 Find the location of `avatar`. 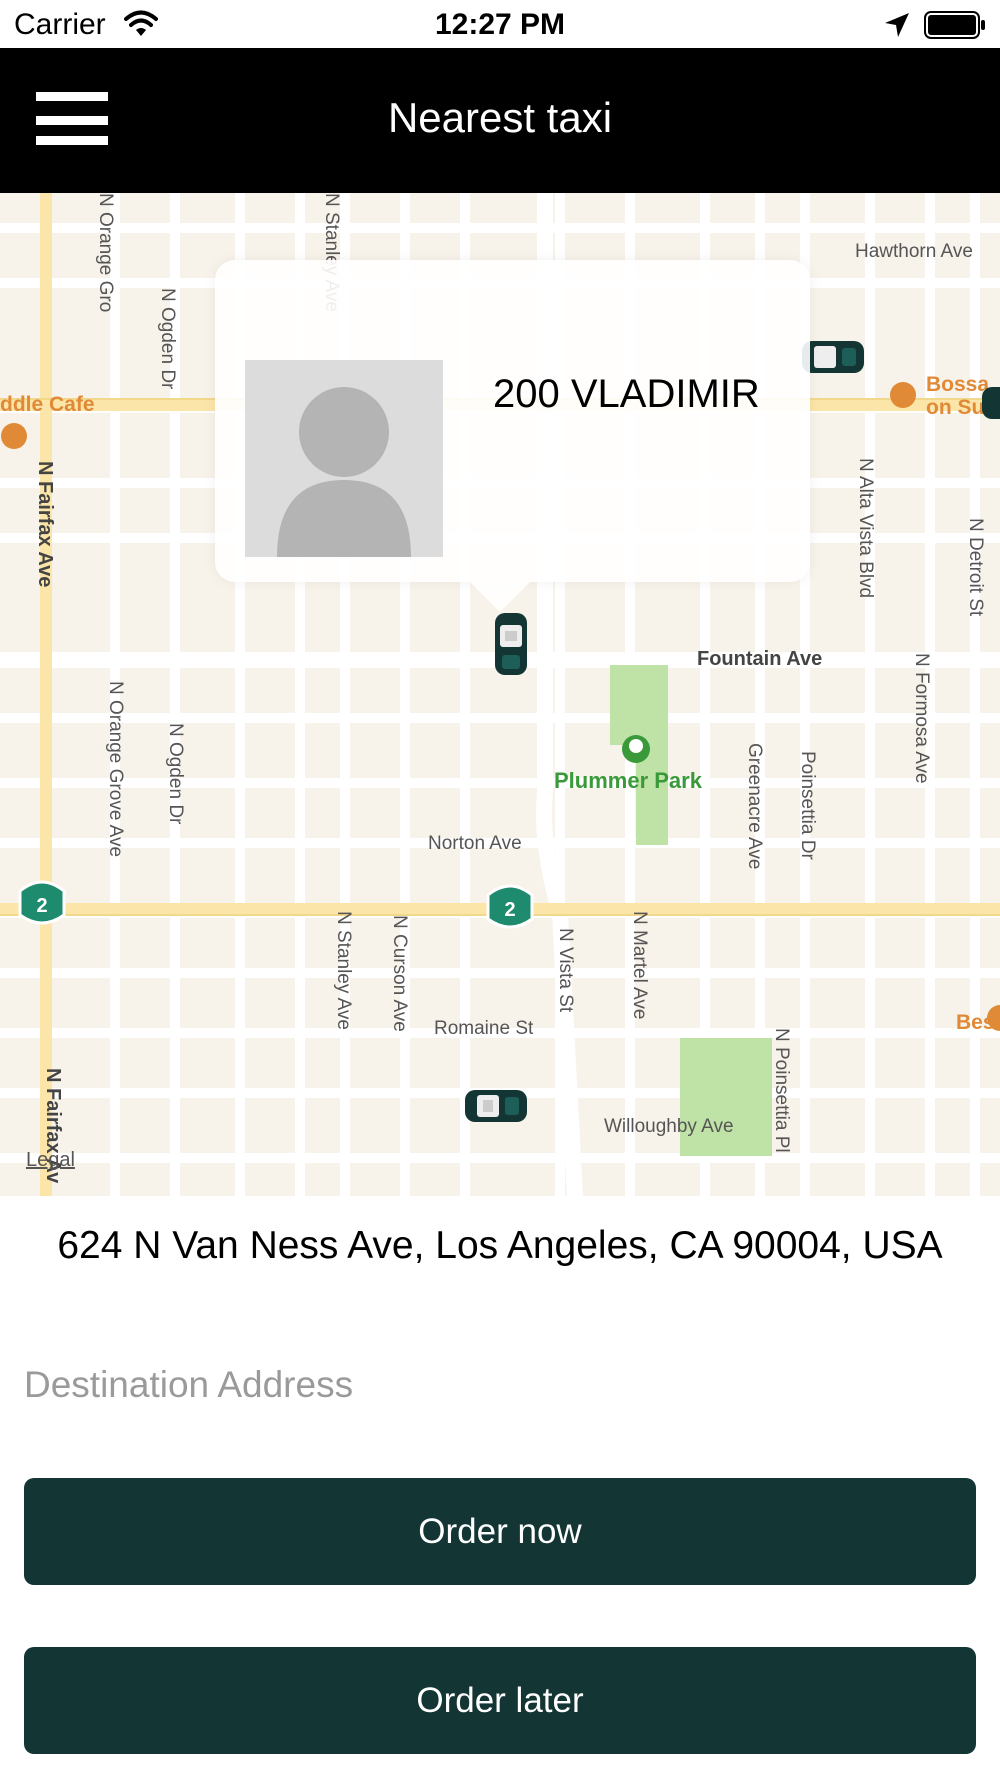

avatar is located at coordinates (344, 458).